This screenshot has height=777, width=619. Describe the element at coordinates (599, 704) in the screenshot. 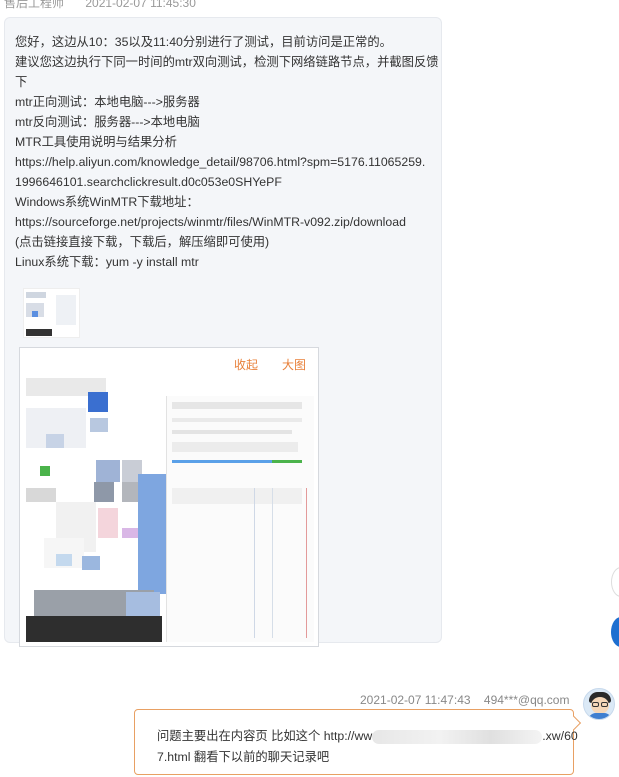

I see `user-avatar` at that location.